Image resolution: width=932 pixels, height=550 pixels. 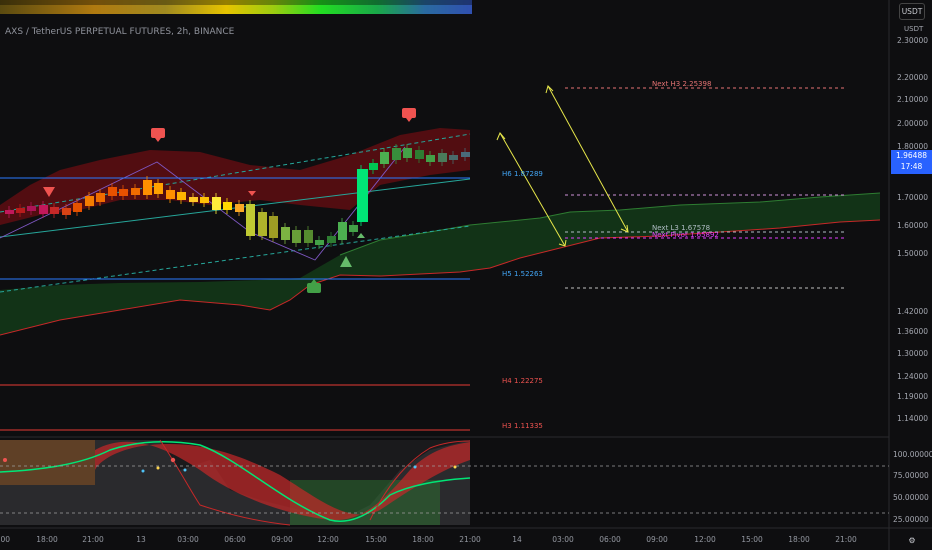 I want to click on pivot-label-h6: H6 1.87289, so click(x=522, y=174).